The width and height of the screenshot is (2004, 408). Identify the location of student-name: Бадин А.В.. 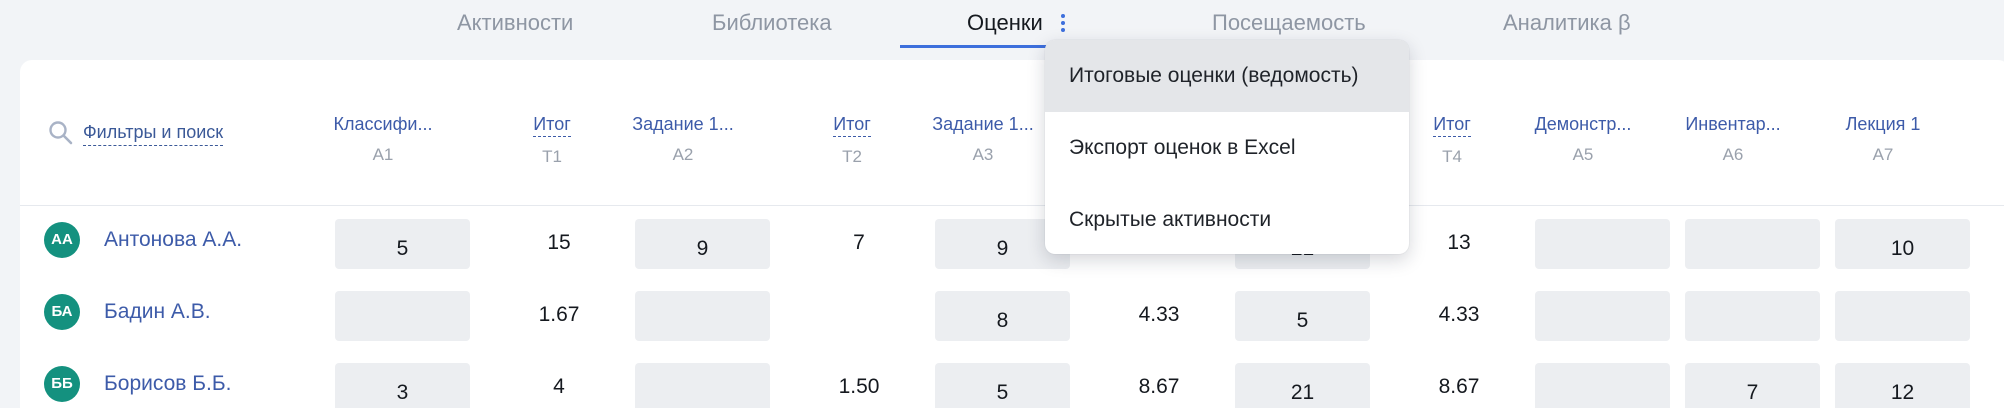
(157, 312).